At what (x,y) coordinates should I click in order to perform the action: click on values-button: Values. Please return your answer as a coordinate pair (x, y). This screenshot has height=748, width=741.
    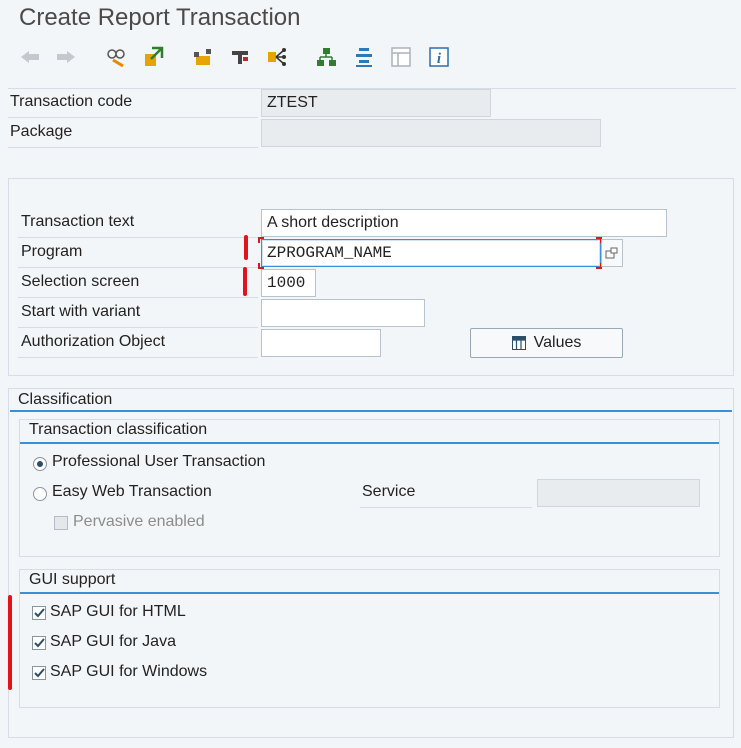
    Looking at the image, I should click on (546, 343).